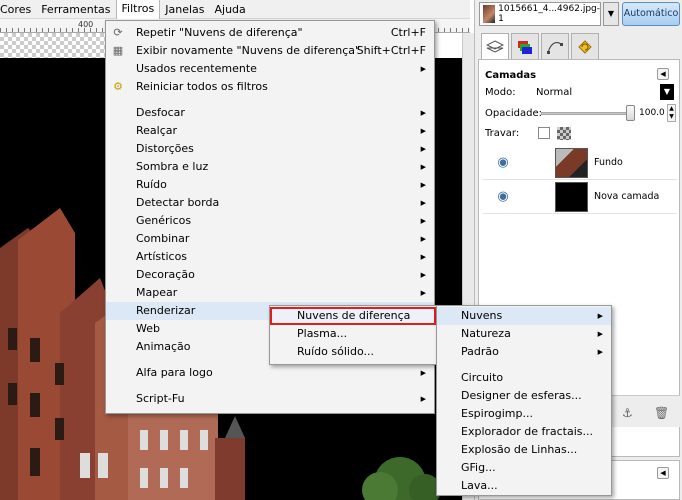 This screenshot has height=500, width=682. Describe the element at coordinates (18, 9) in the screenshot. I see `menu-cores: Cores` at that location.